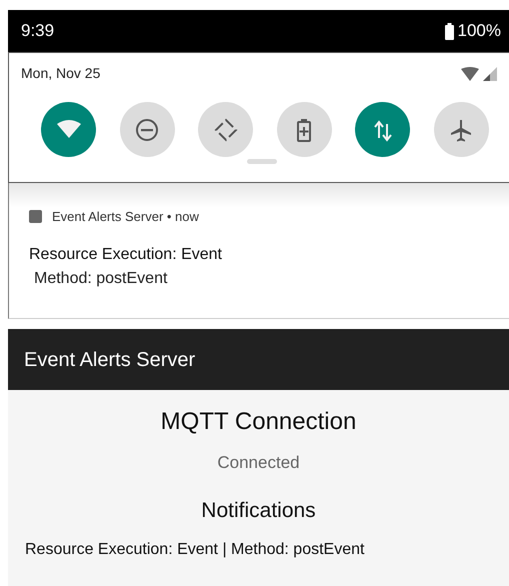 The height and width of the screenshot is (586, 509). What do you see at coordinates (259, 422) in the screenshot?
I see `section-heading: MQTT Connection` at bounding box center [259, 422].